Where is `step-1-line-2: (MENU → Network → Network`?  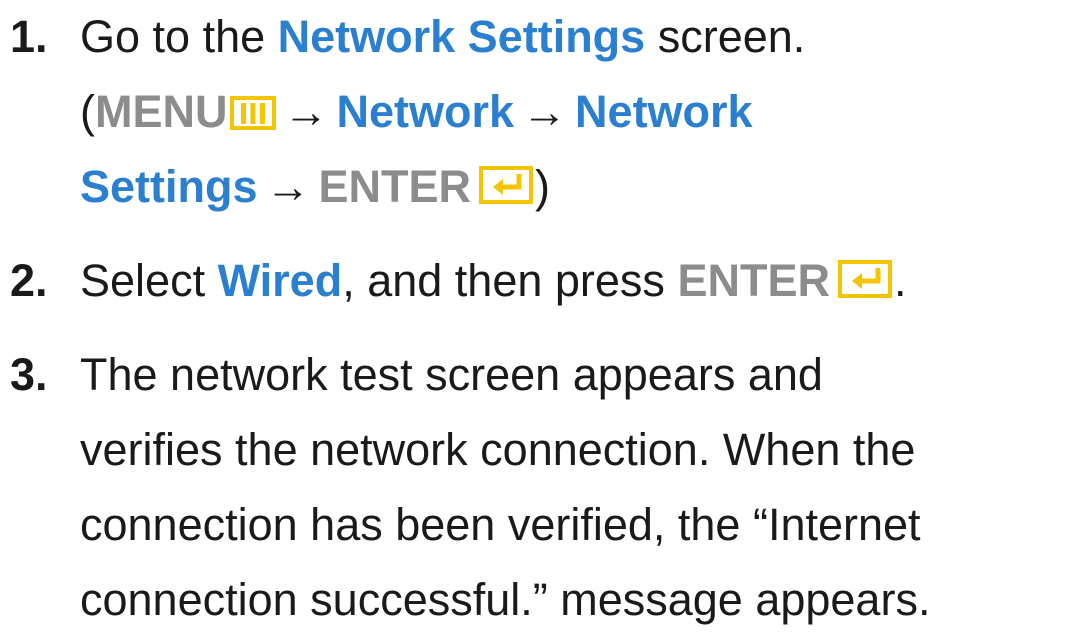 step-1-line-2: (MENU → Network → Network is located at coordinates (573, 111).